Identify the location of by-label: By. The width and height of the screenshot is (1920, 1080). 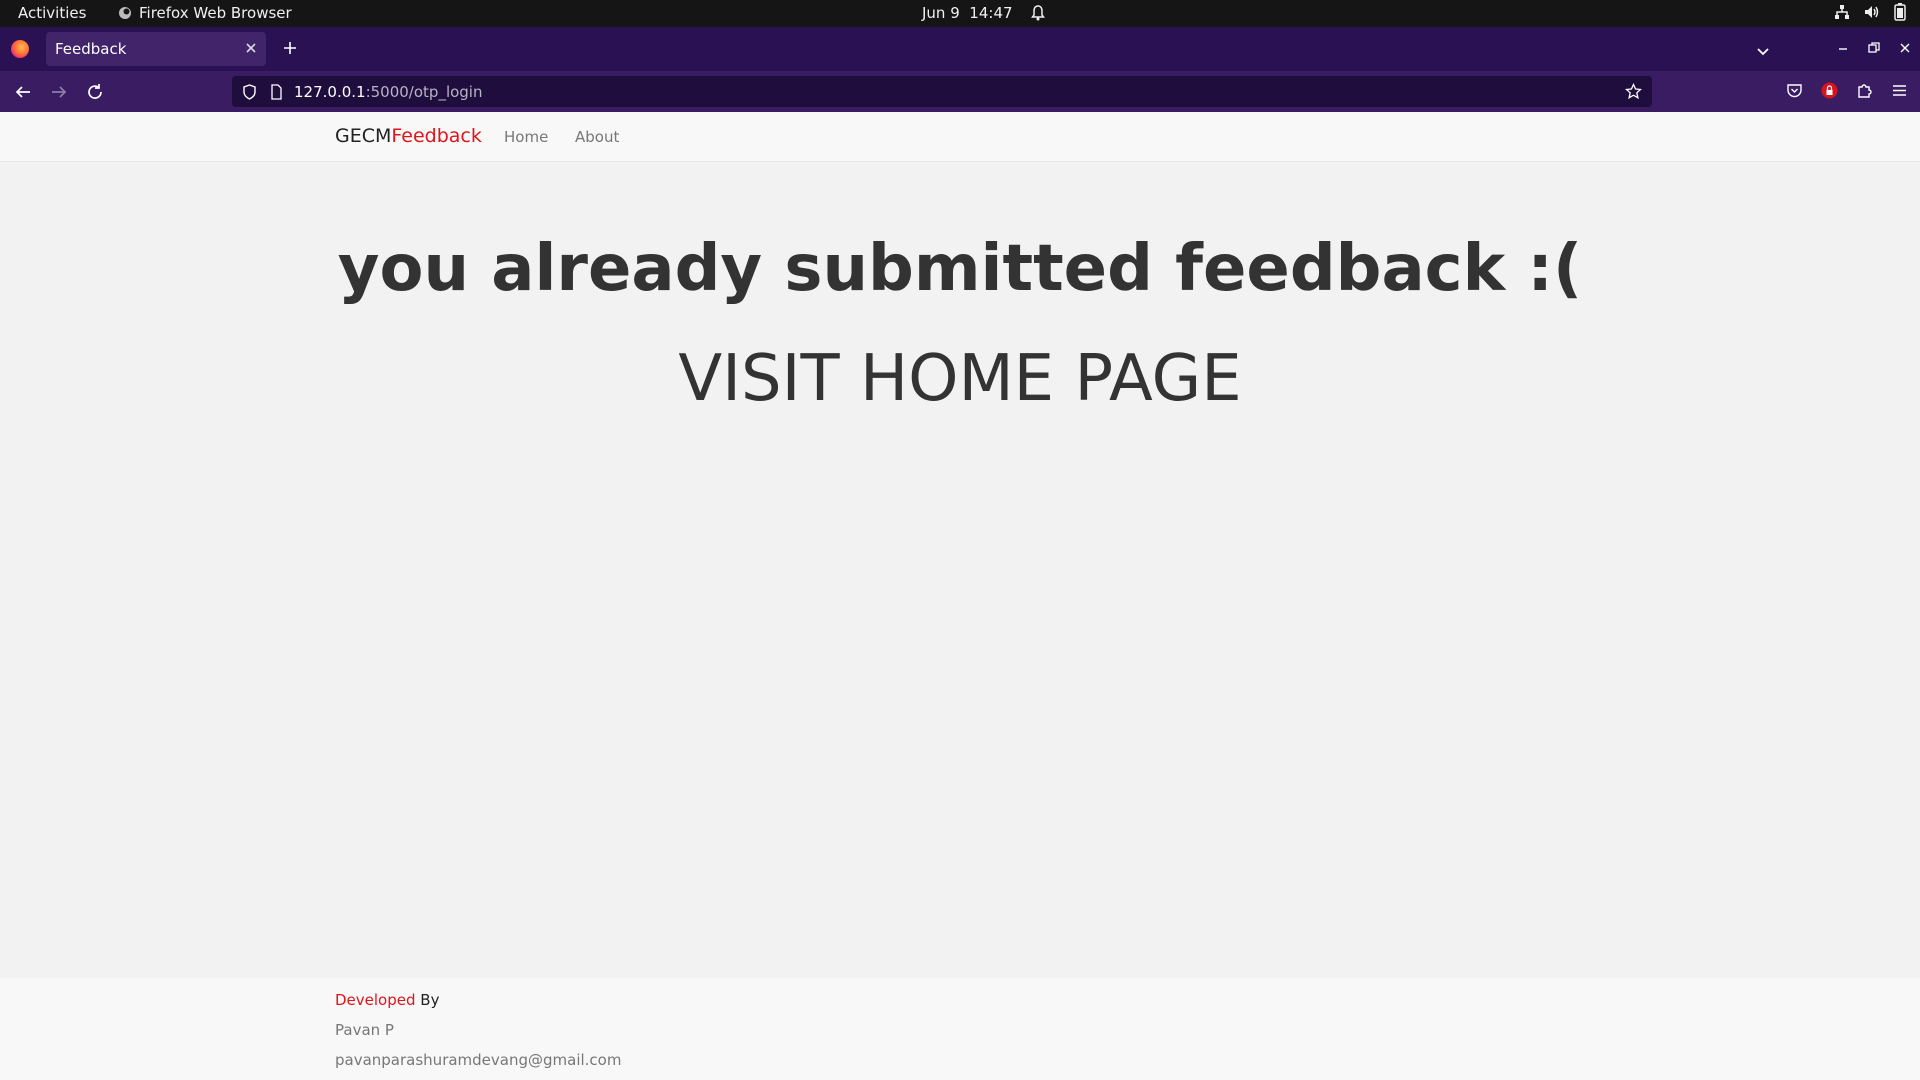
(427, 1000).